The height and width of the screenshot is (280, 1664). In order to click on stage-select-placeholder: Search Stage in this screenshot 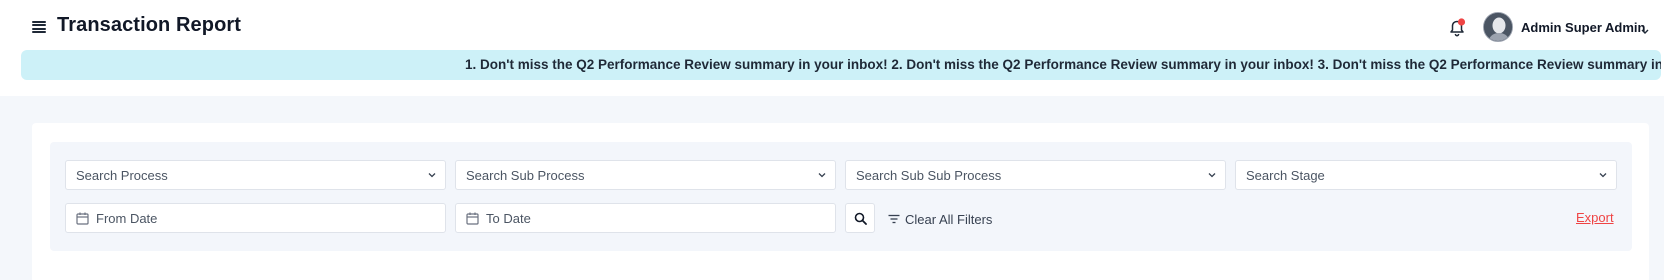, I will do `click(1285, 175)`.